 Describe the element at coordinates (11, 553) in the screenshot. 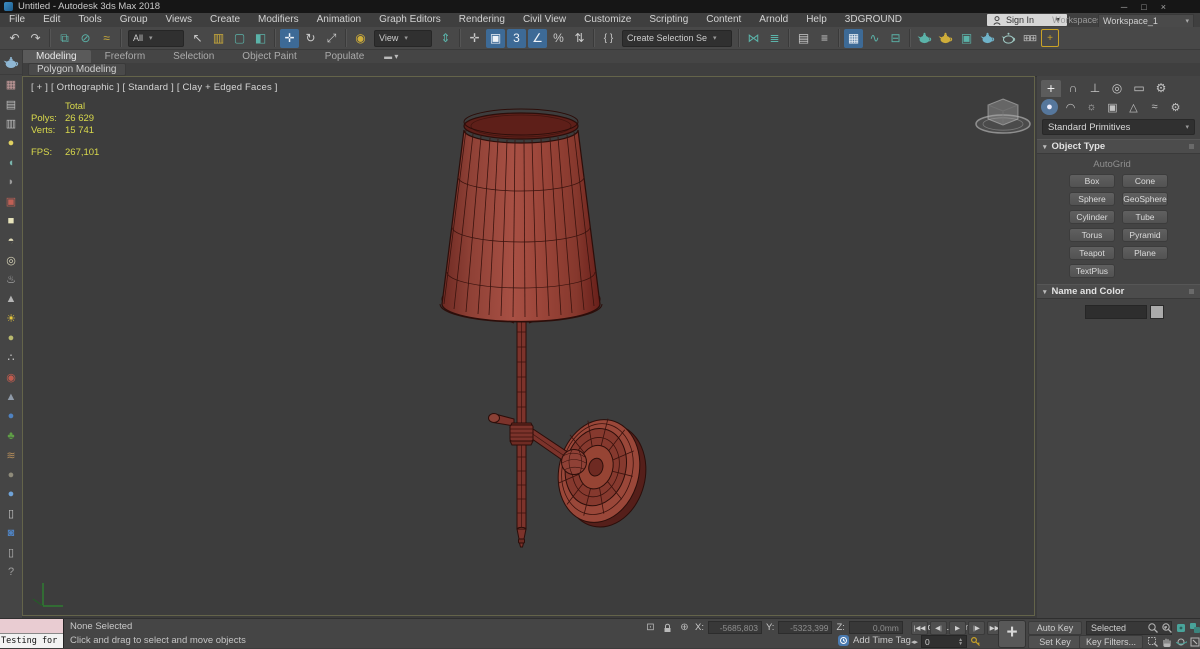

I see `document-icon: ▯` at that location.